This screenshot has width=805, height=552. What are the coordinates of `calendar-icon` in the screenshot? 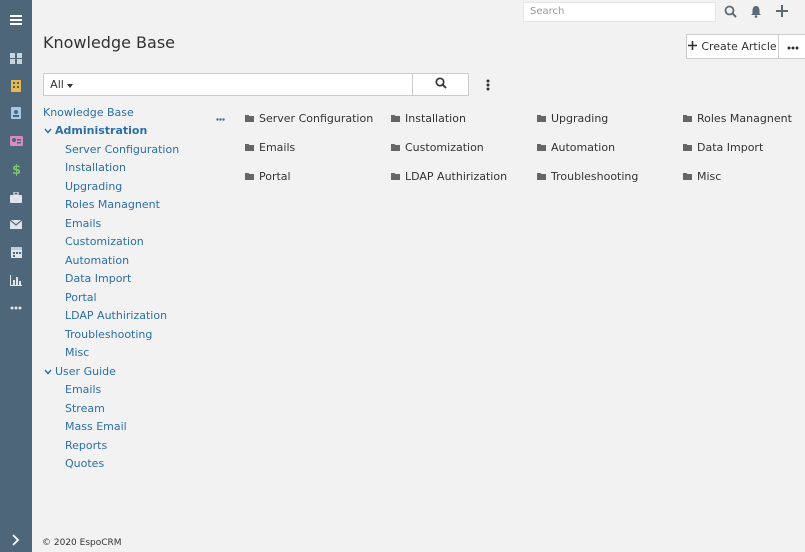 It's located at (16, 252).